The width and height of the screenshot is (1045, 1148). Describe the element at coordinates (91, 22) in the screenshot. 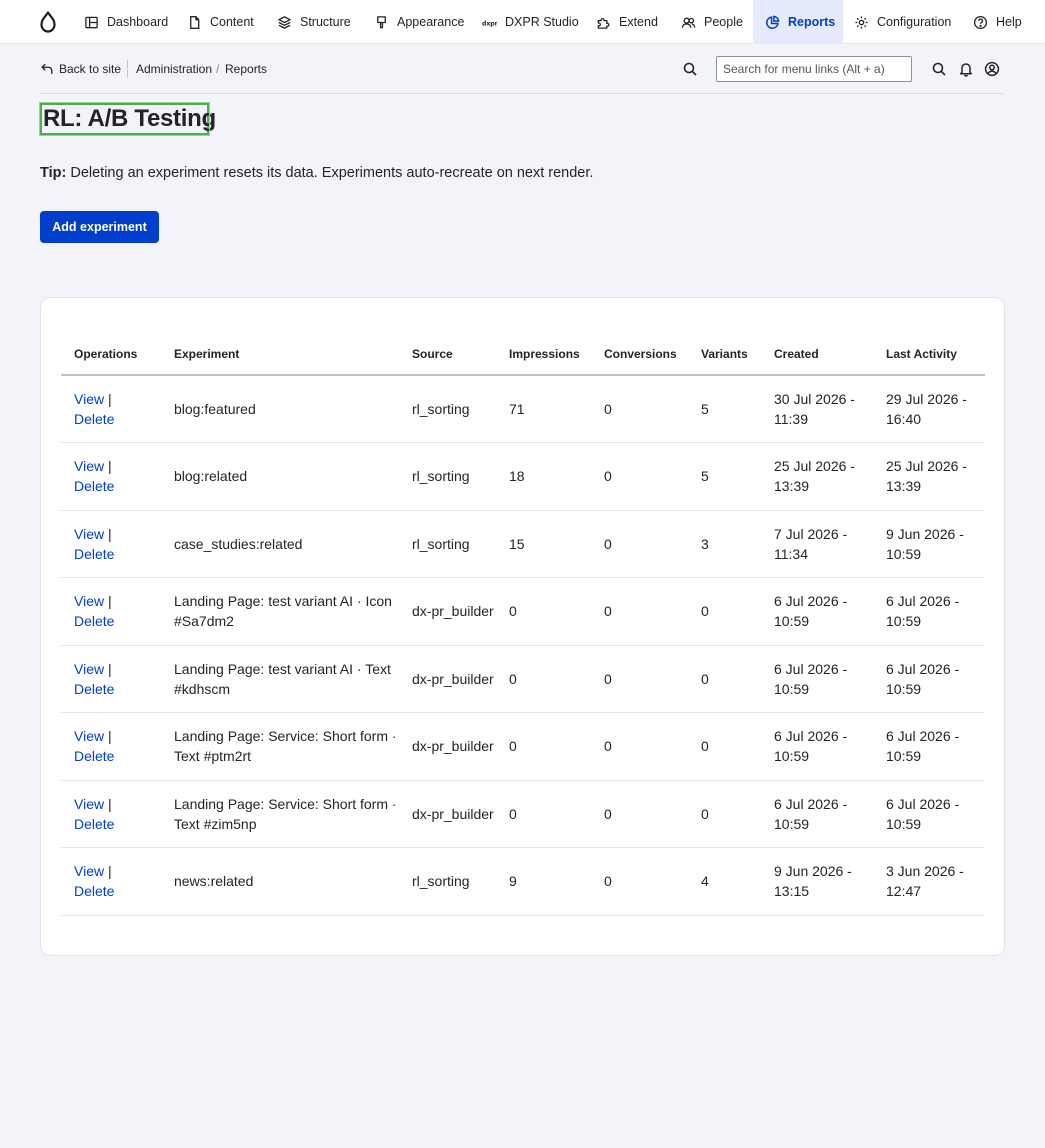

I see `dashboard-icon` at that location.